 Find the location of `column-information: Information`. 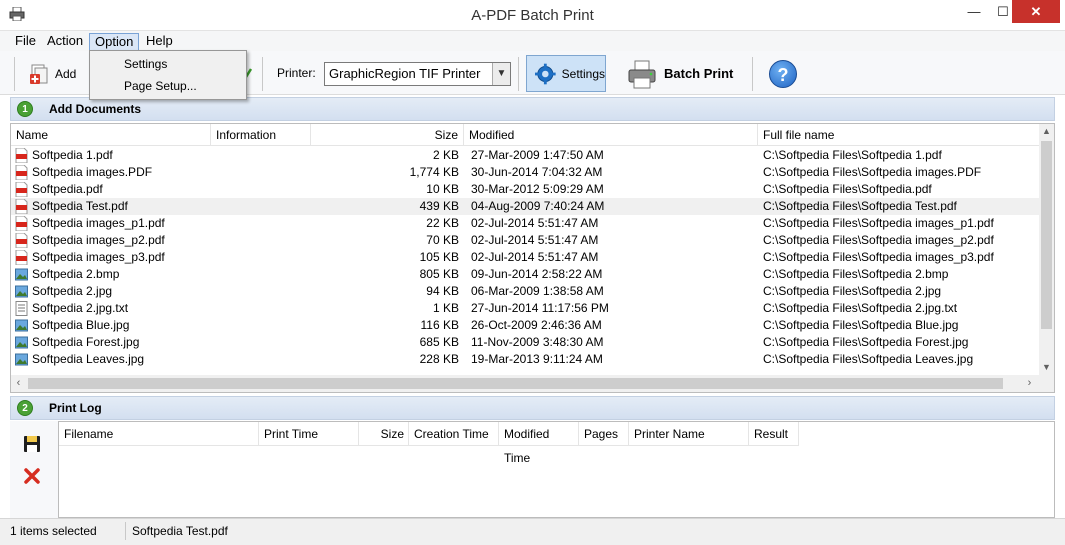

column-information: Information is located at coordinates (261, 135).